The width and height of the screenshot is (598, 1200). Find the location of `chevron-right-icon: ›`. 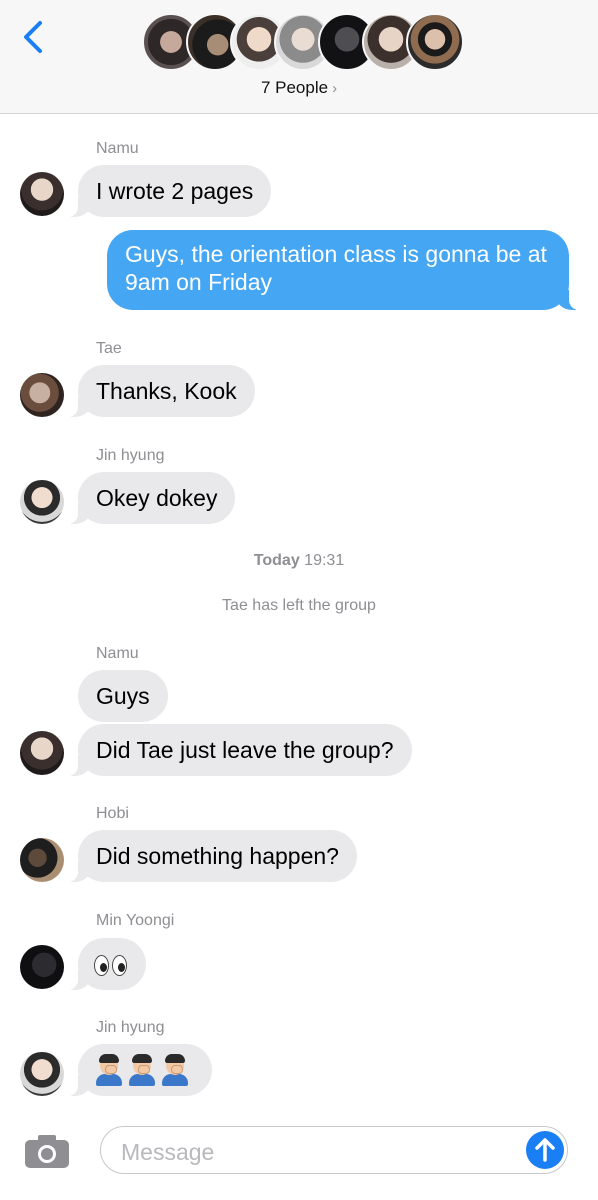

chevron-right-icon: › is located at coordinates (335, 88).